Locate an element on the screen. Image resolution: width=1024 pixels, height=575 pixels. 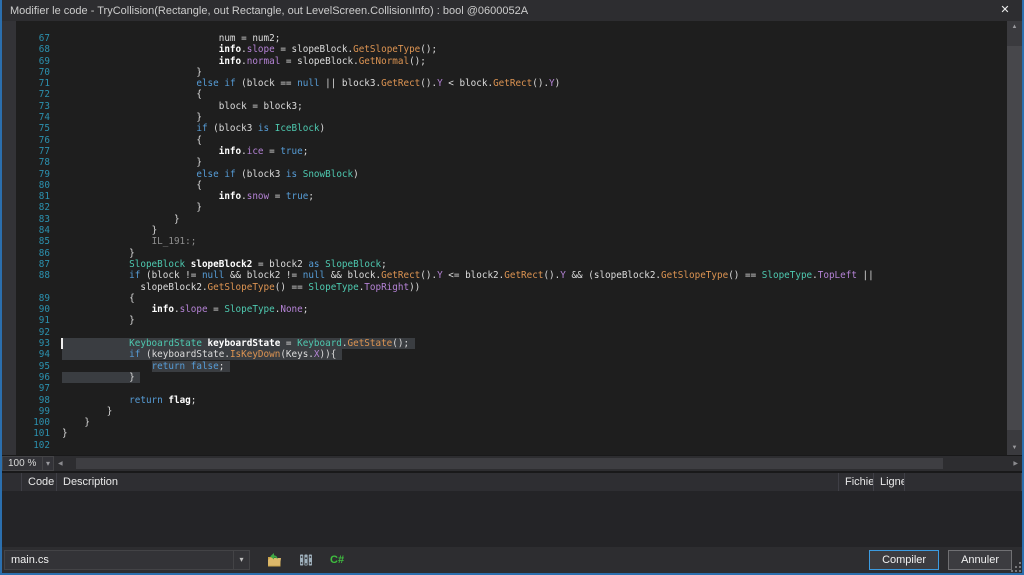
file-select: main.cs ▾ is located at coordinates (127, 560).